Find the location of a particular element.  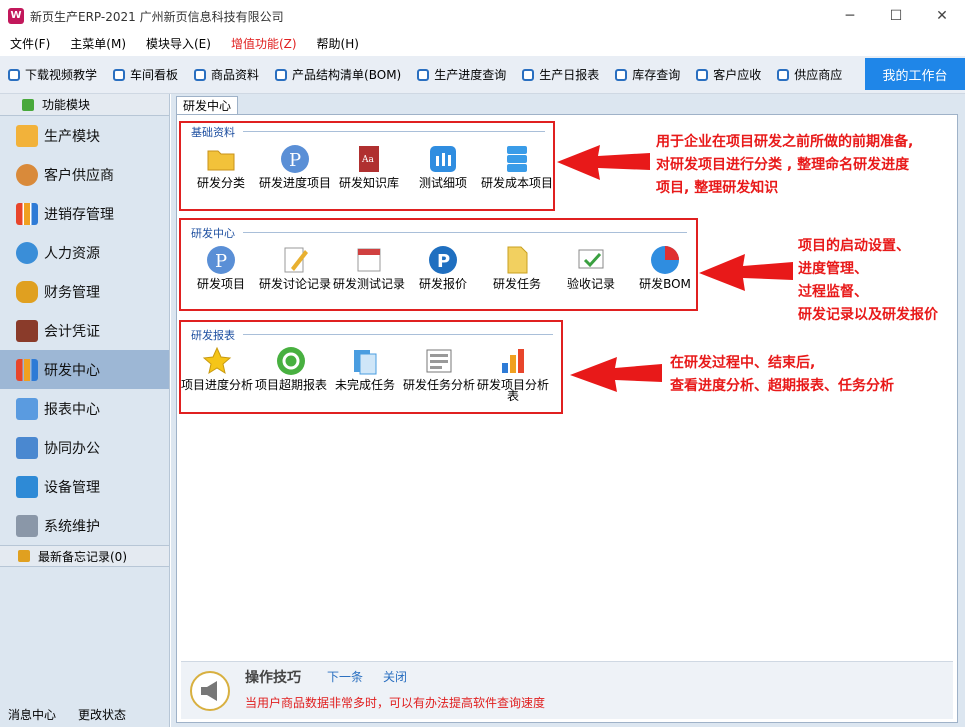

sidebar-item-customers-suppliers: 客户供应商 is located at coordinates (84, 174).